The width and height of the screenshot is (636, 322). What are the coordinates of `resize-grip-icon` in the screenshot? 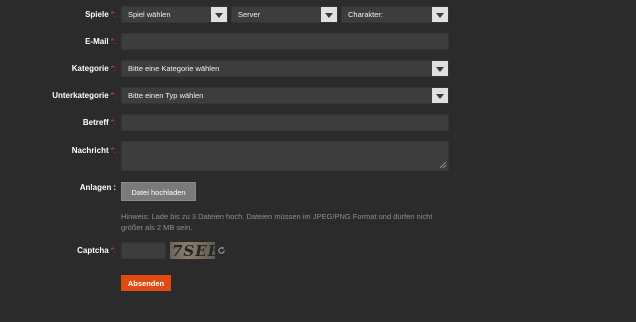 It's located at (443, 165).